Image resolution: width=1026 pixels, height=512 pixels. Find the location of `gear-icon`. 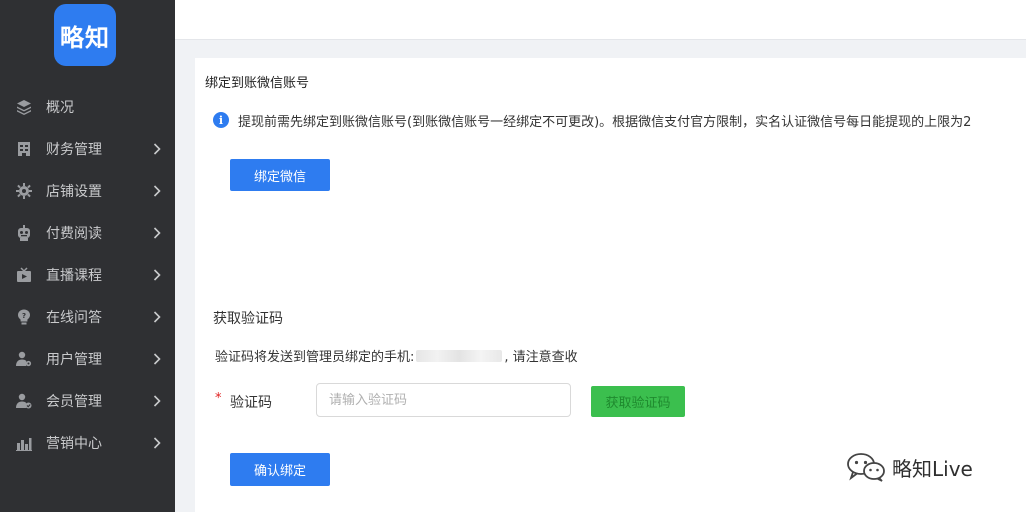

gear-icon is located at coordinates (24, 191).